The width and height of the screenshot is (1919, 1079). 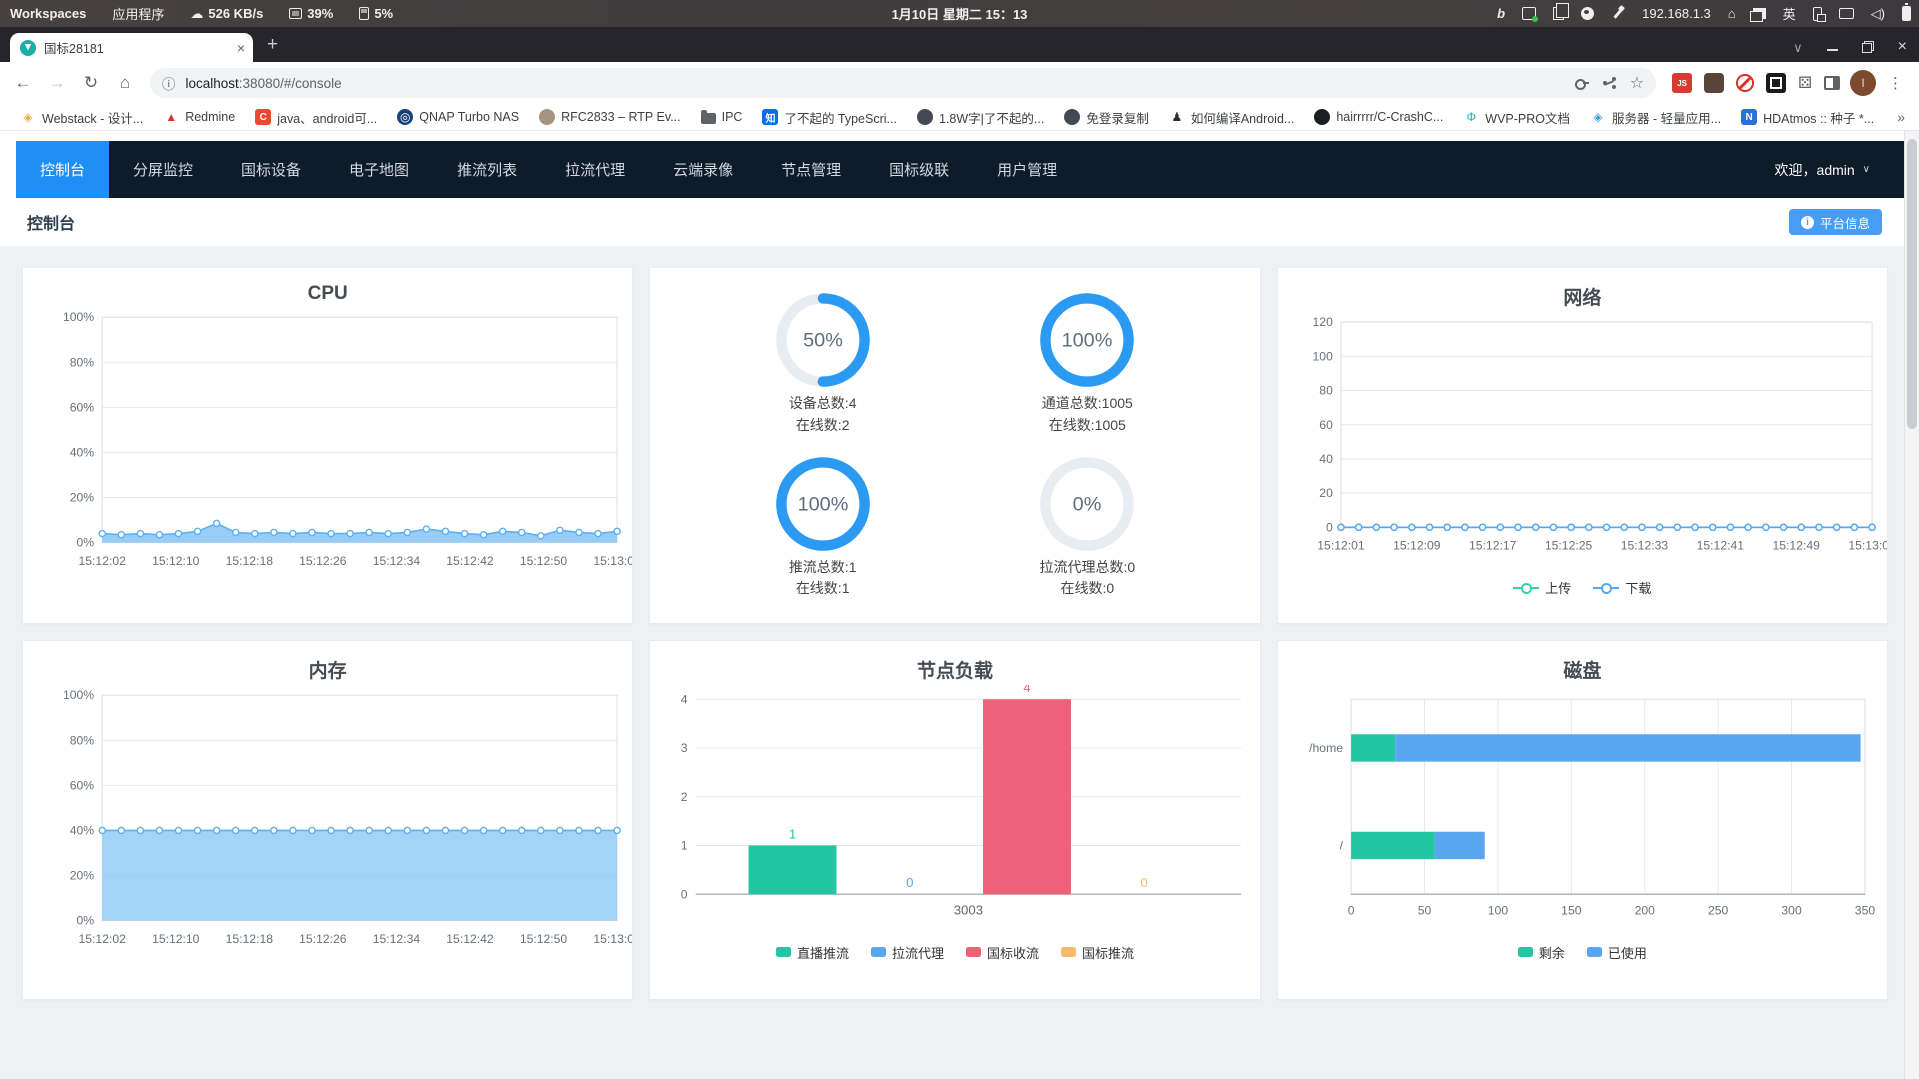 What do you see at coordinates (1814, 169) in the screenshot?
I see `welcome-text: 欢迎，admin` at bounding box center [1814, 169].